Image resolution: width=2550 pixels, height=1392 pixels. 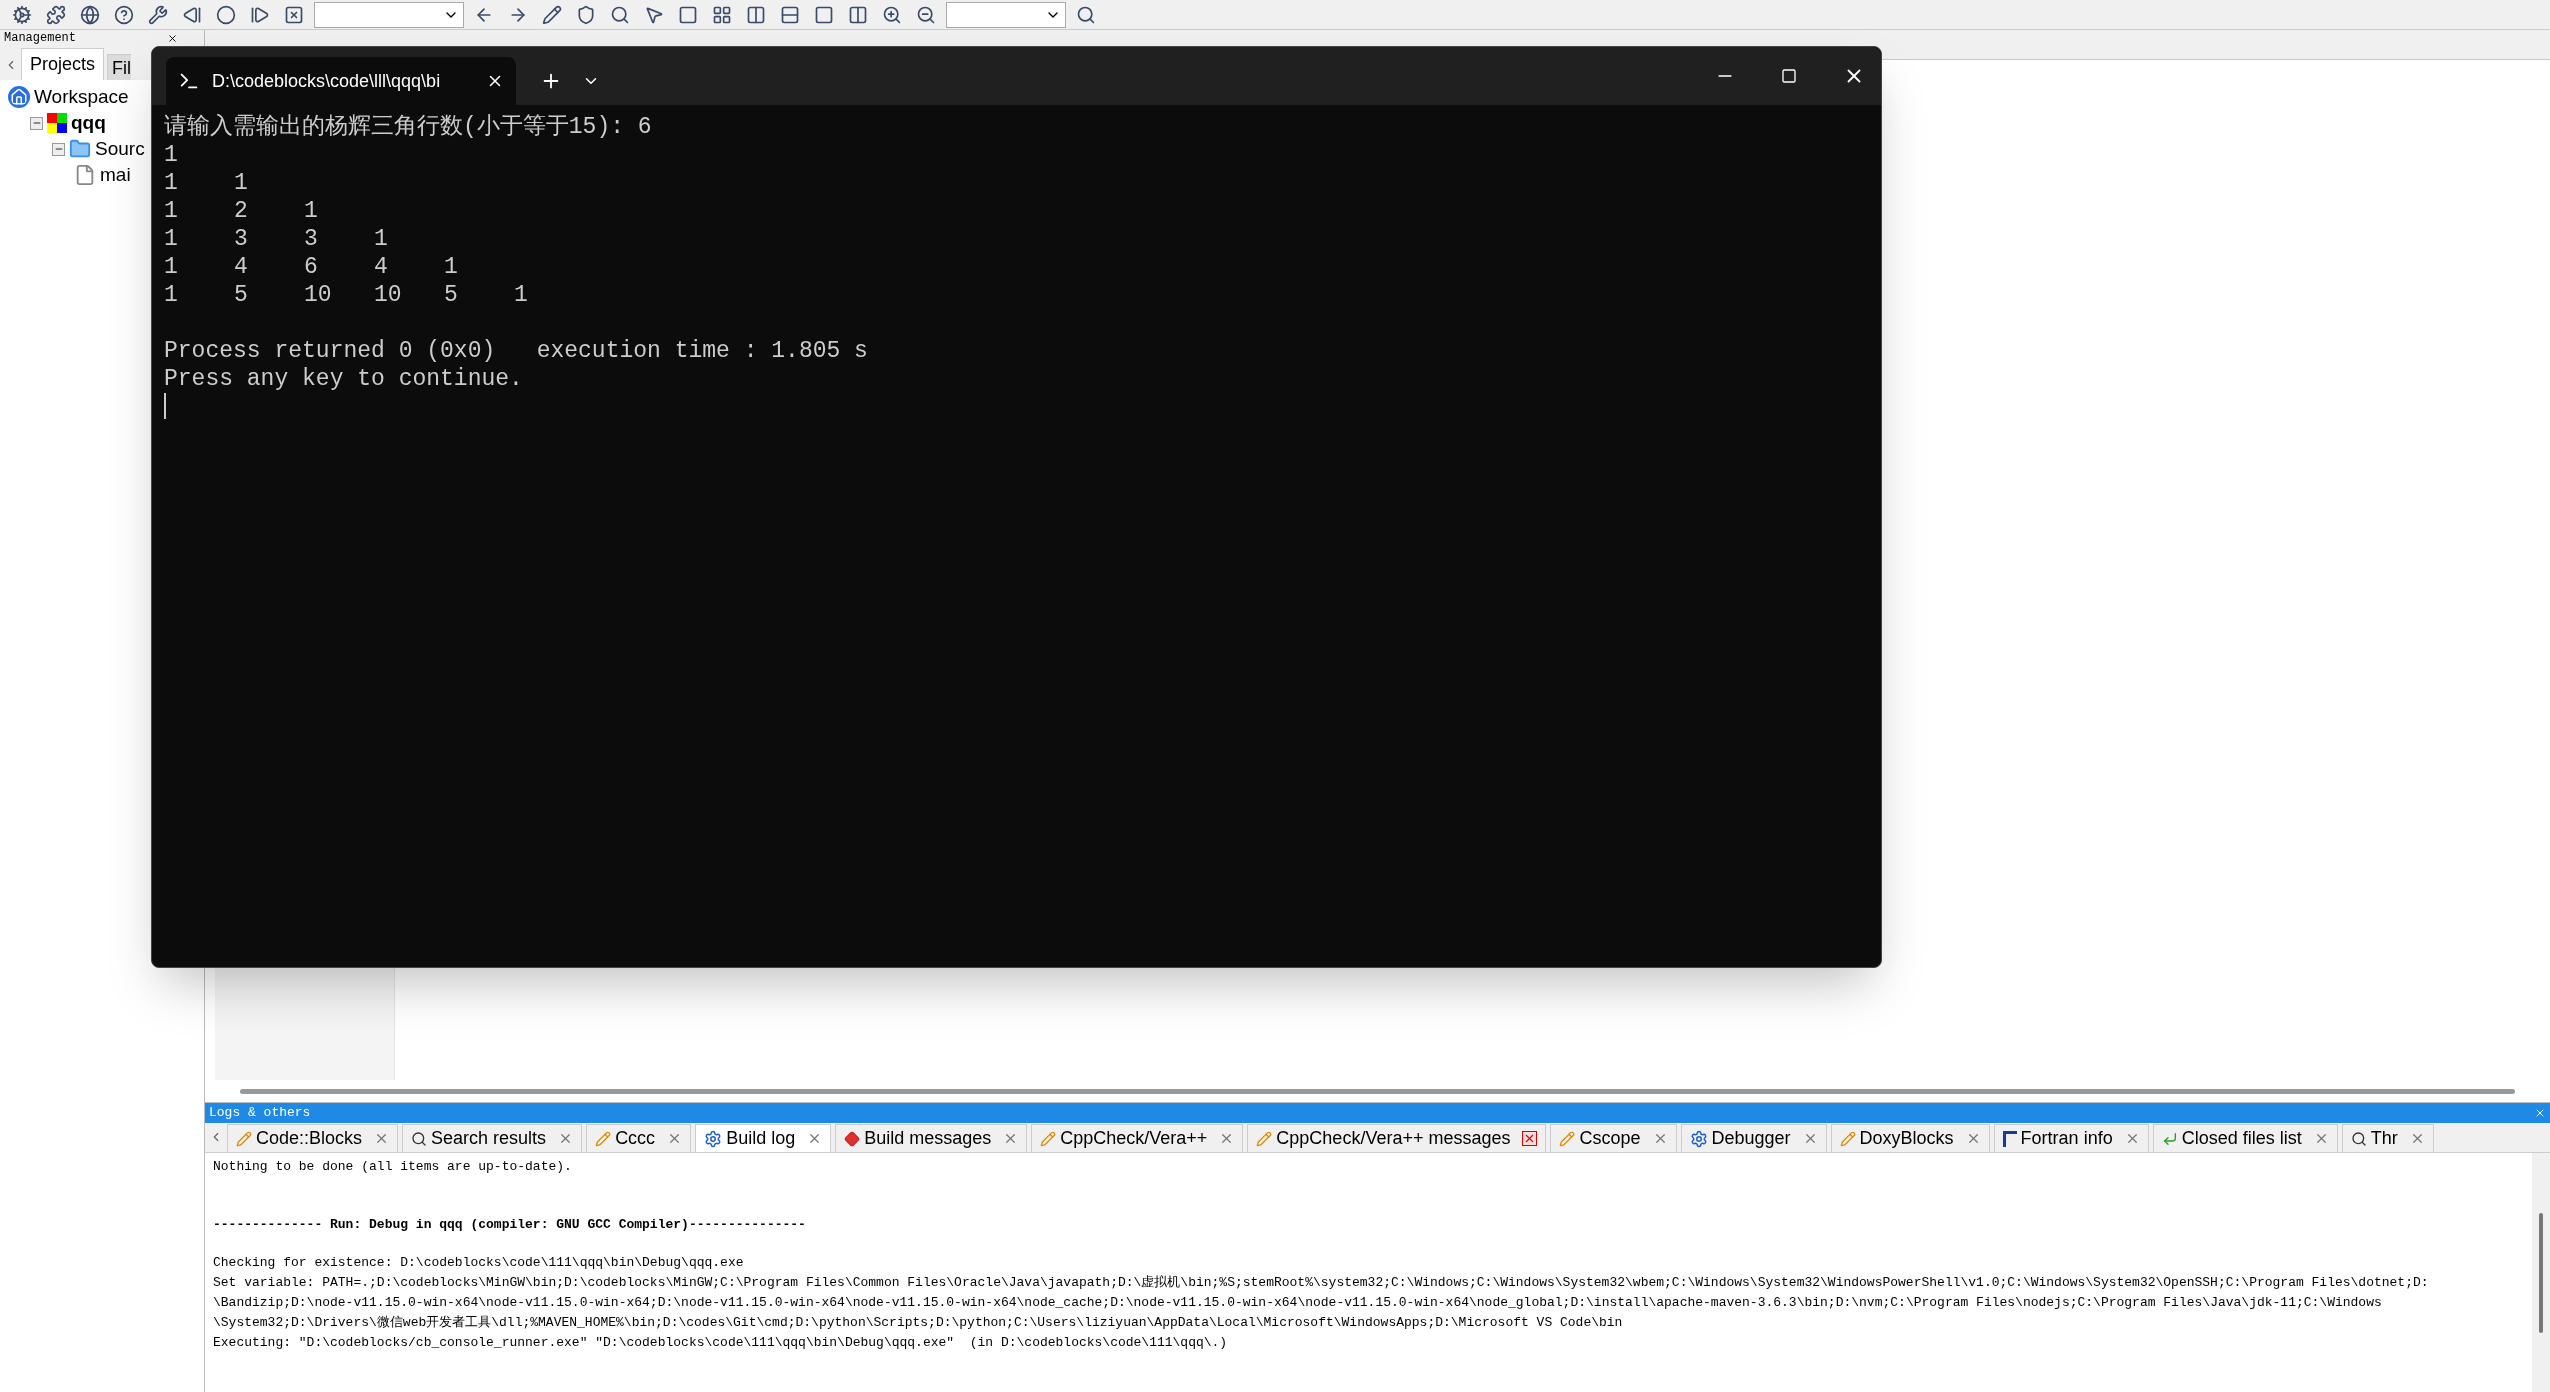 What do you see at coordinates (1397, 1138) in the screenshot?
I see `log-tab: CppCheck/Vera++ messages` at bounding box center [1397, 1138].